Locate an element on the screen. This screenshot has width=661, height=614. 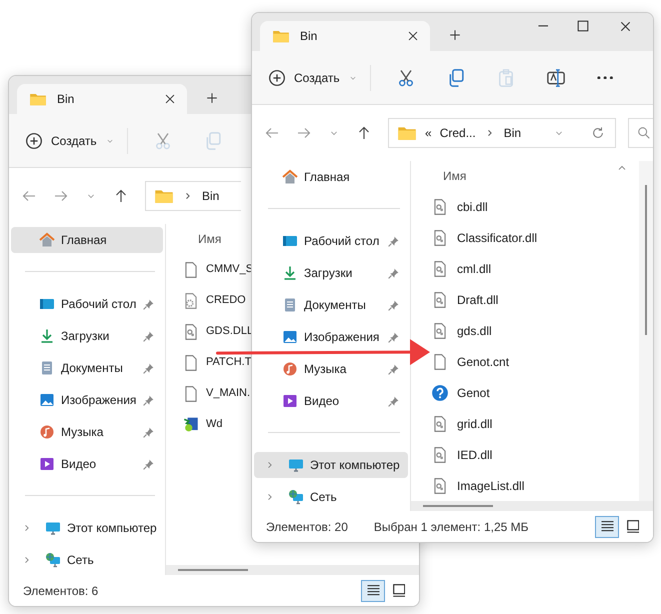
file-name: Genot.cnt is located at coordinates (483, 361).